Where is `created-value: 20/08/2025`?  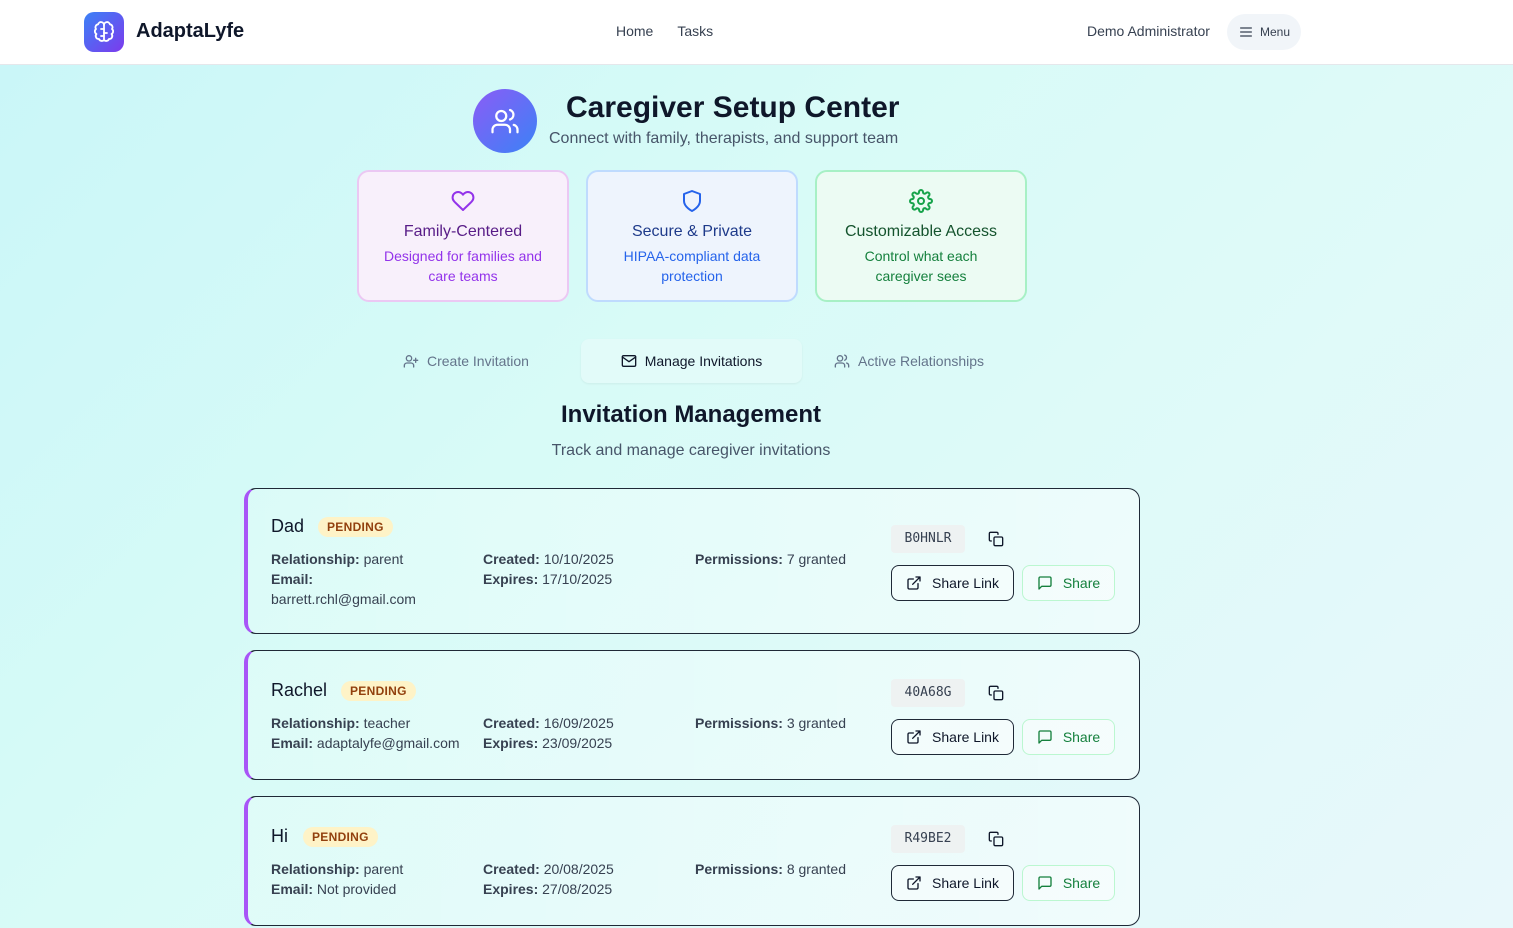 created-value: 20/08/2025 is located at coordinates (578, 869).